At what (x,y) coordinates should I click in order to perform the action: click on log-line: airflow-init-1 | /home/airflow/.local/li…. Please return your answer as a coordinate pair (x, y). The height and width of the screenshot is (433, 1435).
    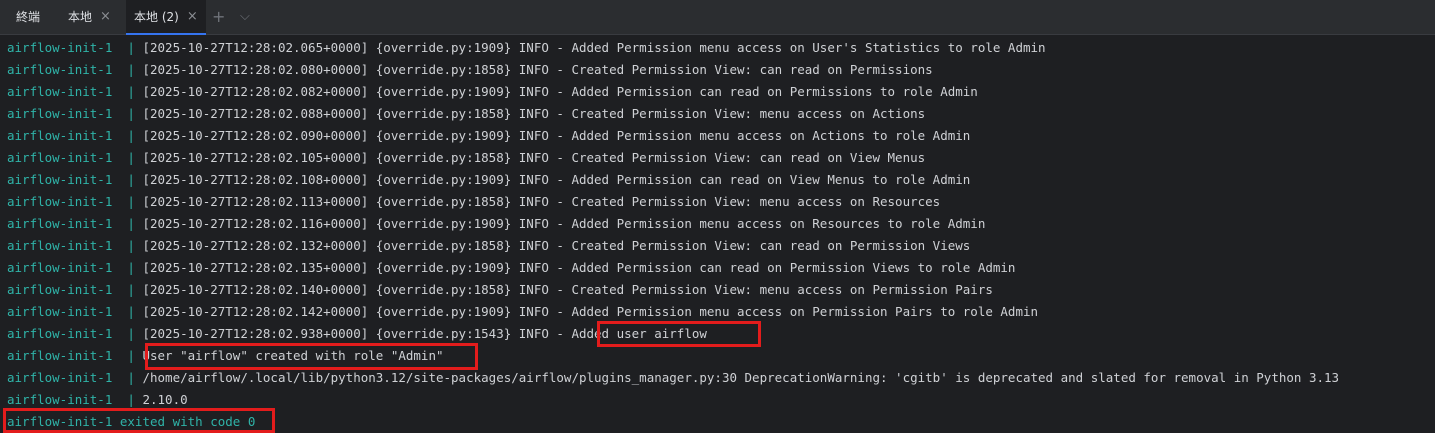
    Looking at the image, I should click on (673, 378).